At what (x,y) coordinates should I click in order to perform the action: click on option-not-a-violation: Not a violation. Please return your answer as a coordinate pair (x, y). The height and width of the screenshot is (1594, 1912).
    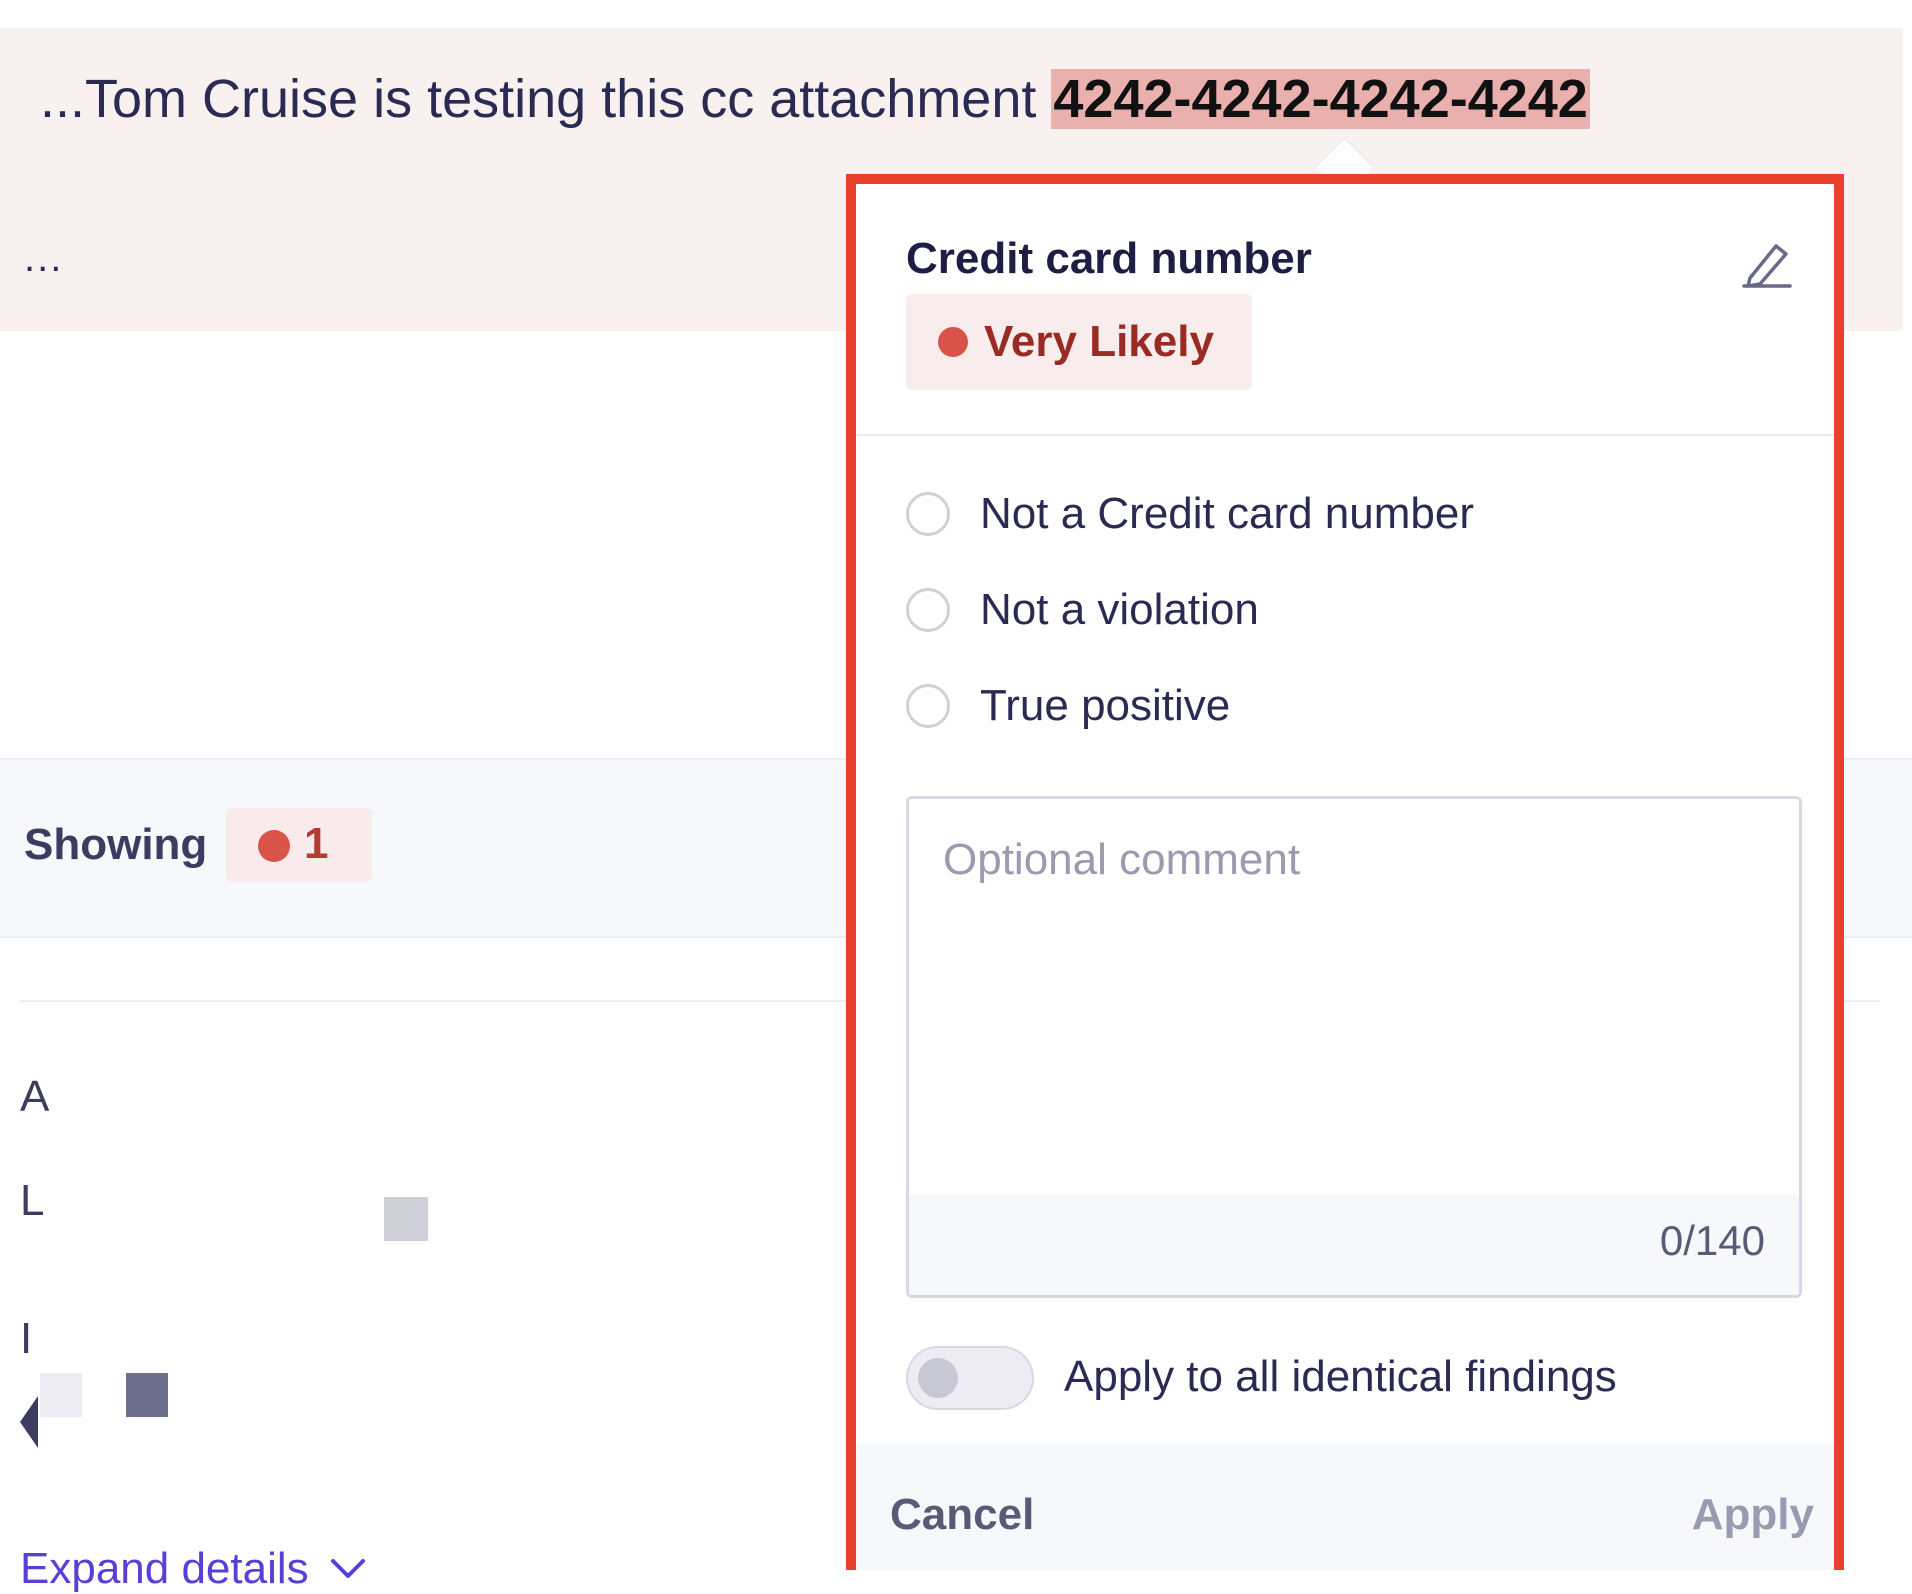
    Looking at the image, I should click on (1082, 610).